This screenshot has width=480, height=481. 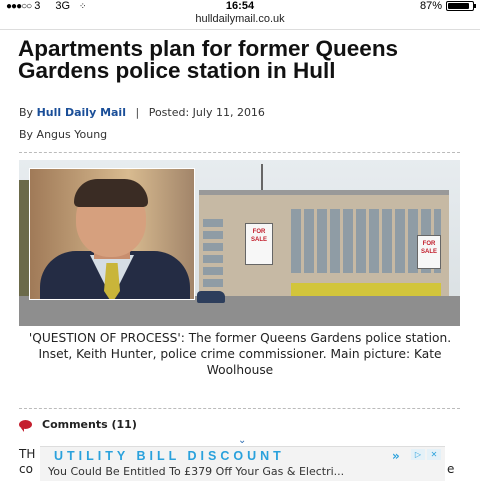 What do you see at coordinates (429, 252) in the screenshot?
I see `for-sale-sign-2: FOR SALE` at bounding box center [429, 252].